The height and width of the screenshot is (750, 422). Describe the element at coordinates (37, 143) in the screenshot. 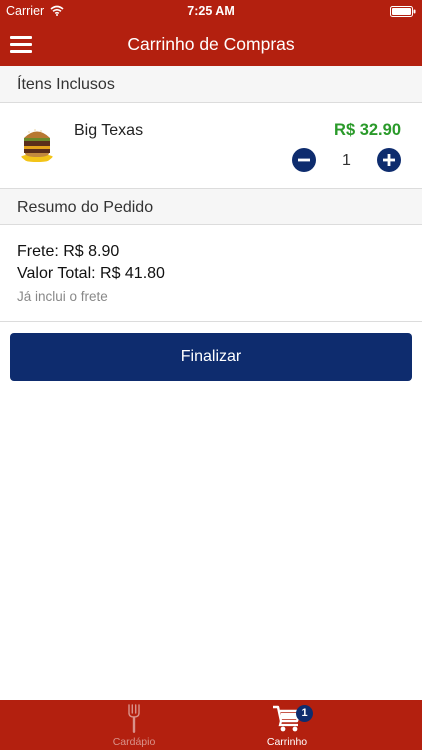

I see `burger-thumbnail` at that location.